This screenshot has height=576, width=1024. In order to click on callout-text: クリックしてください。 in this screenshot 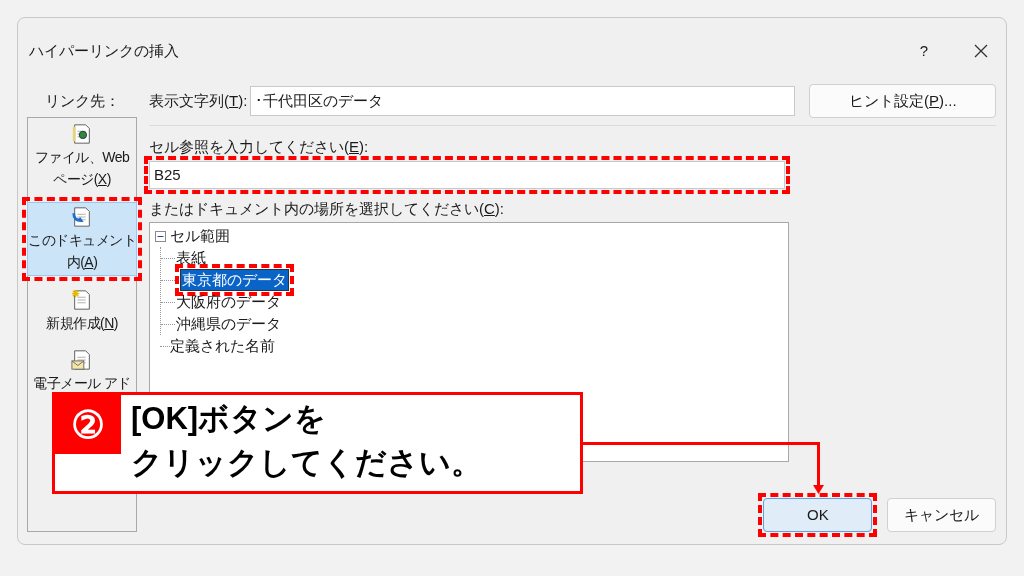, I will do `click(306, 463)`.